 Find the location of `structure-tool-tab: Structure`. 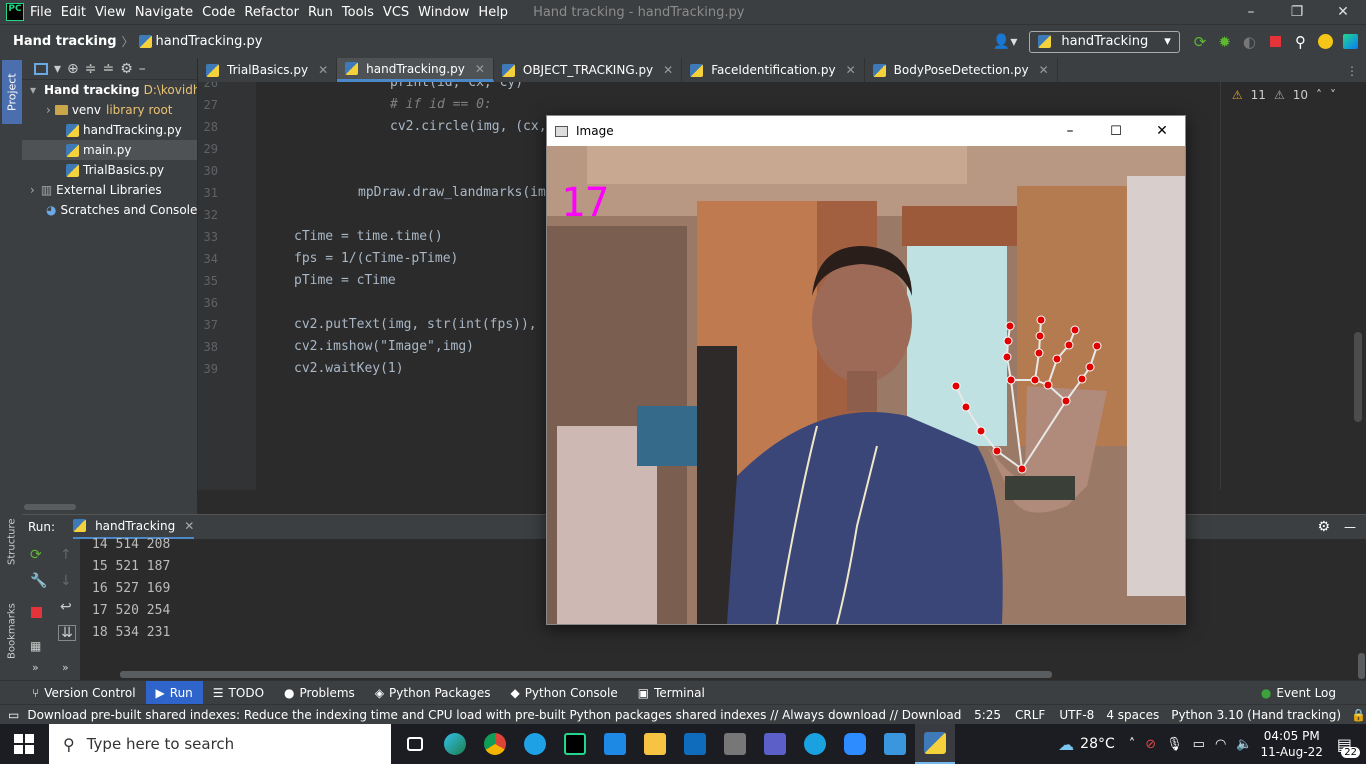

structure-tool-tab: Structure is located at coordinates (12, 542).